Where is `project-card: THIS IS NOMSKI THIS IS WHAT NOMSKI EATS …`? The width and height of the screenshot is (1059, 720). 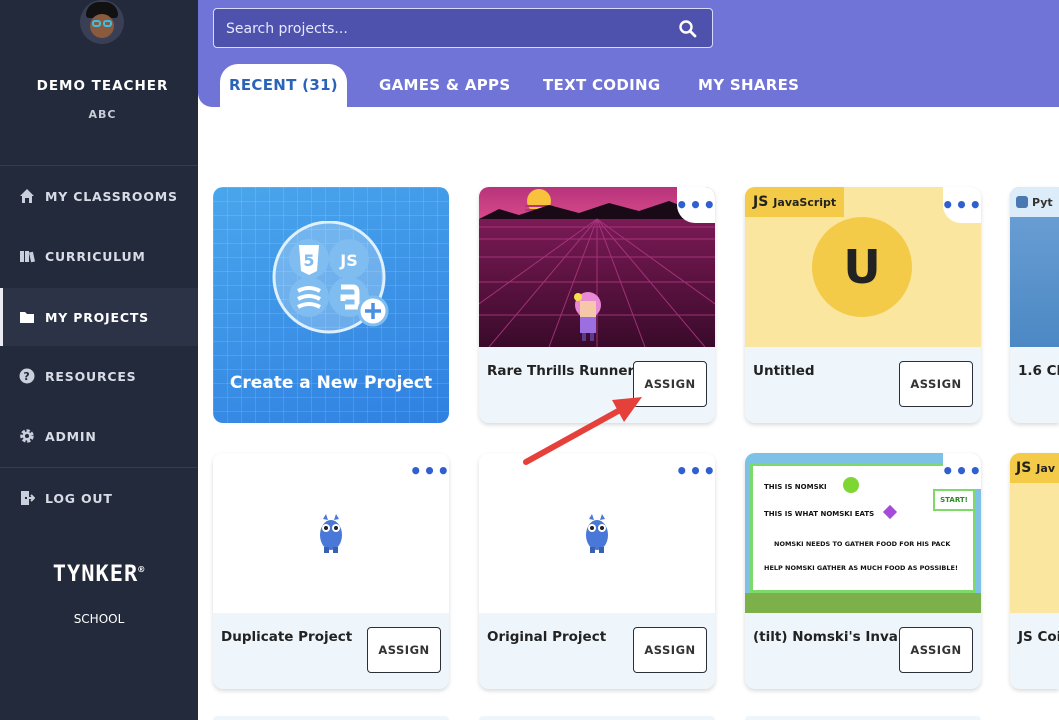
project-card: THIS IS NOMSKI THIS IS WHAT NOMSKI EATS … is located at coordinates (863, 571).